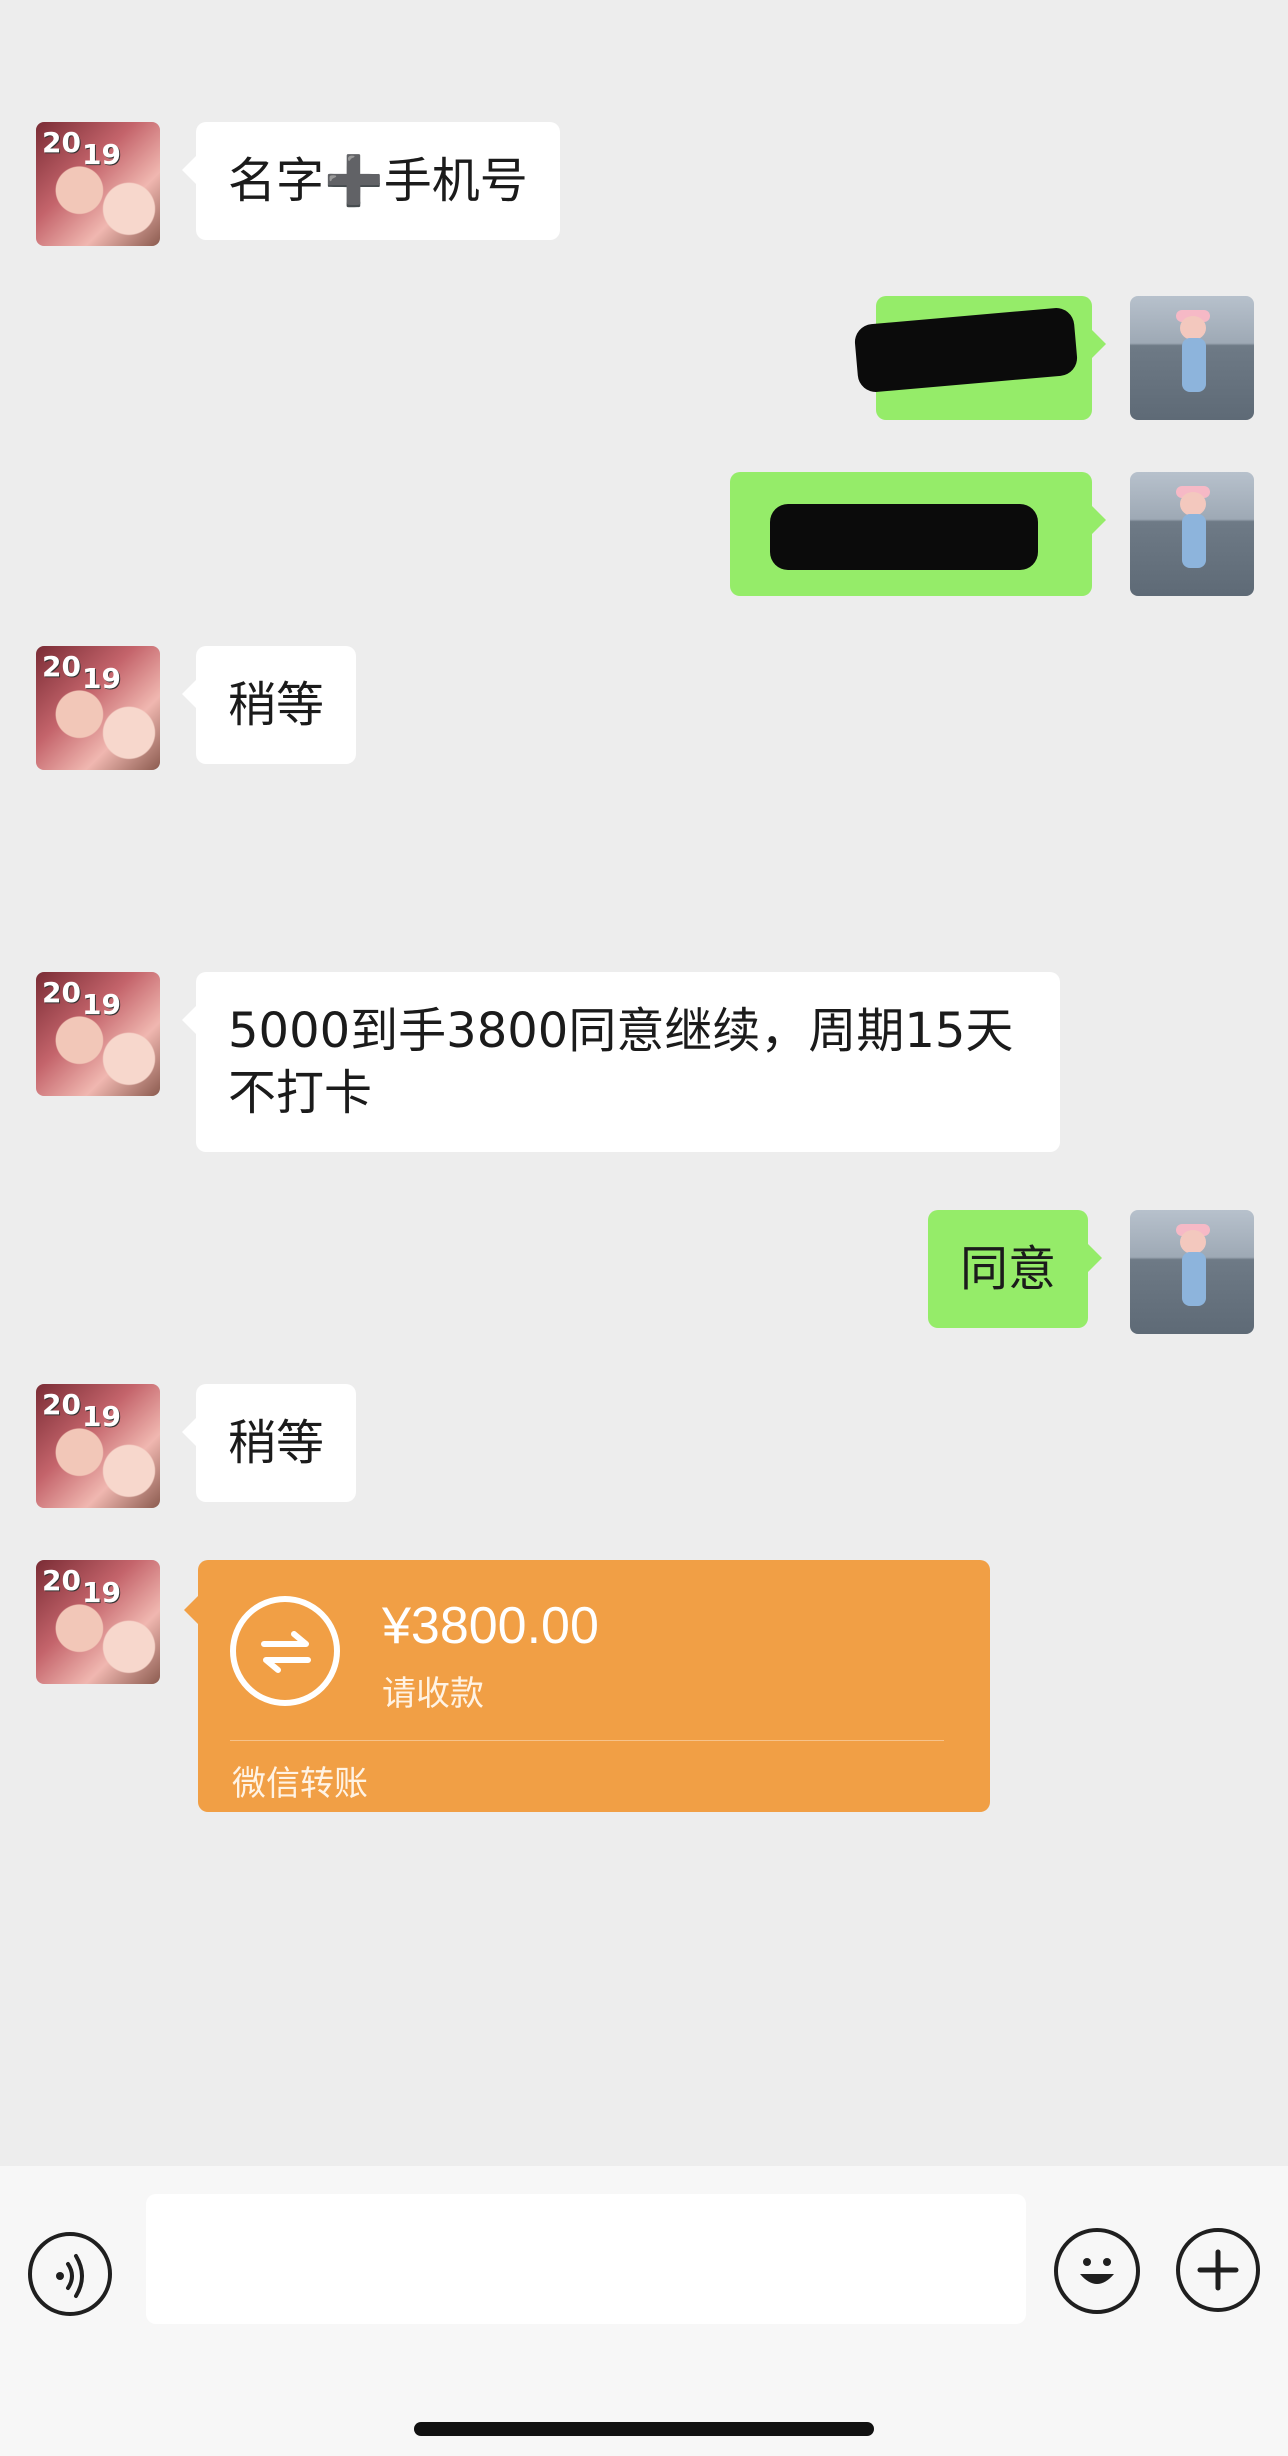 The image size is (1288, 2456). I want to click on message-bubble-outgoing: 同意, so click(1015, 1269).